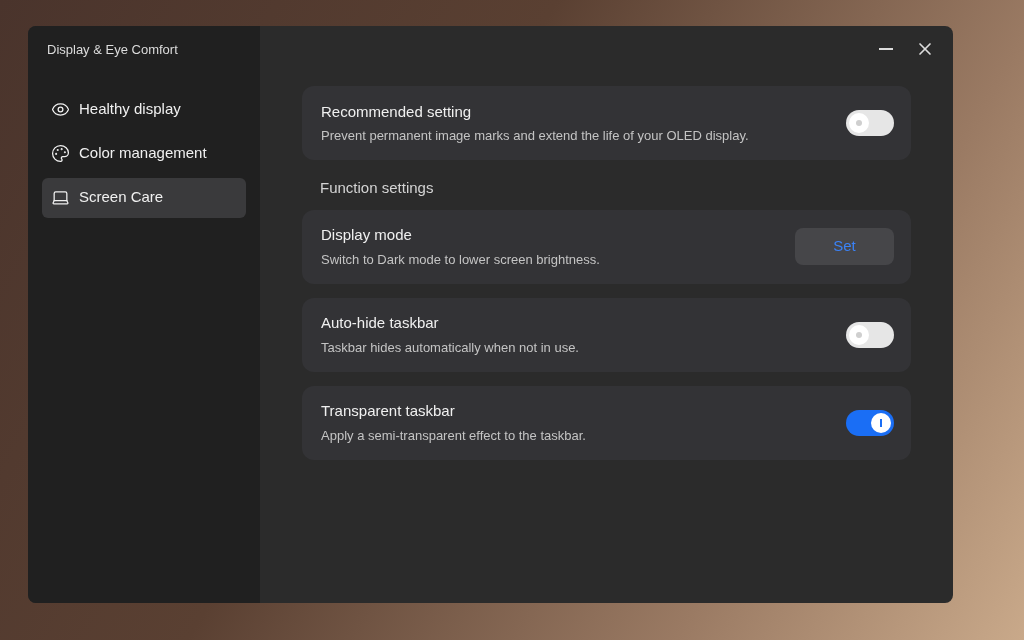 This screenshot has width=1024, height=640. What do you see at coordinates (535, 136) in the screenshot?
I see `setting-description: Prevent permanent image marks and extend the life of your OLED display.` at bounding box center [535, 136].